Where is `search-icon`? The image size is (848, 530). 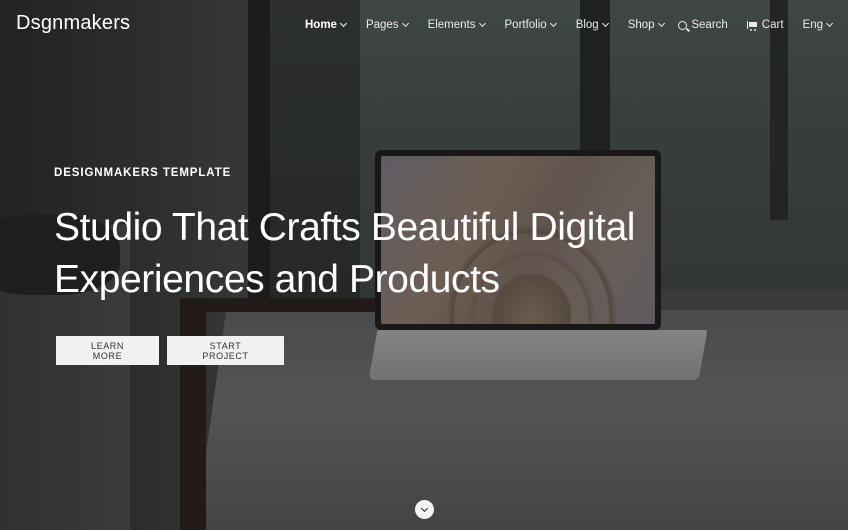
search-icon is located at coordinates (683, 25).